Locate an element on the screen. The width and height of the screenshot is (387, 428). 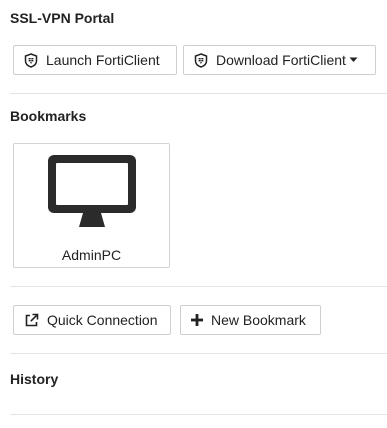
new-bookmark-button: New Bookmark is located at coordinates (250, 320).